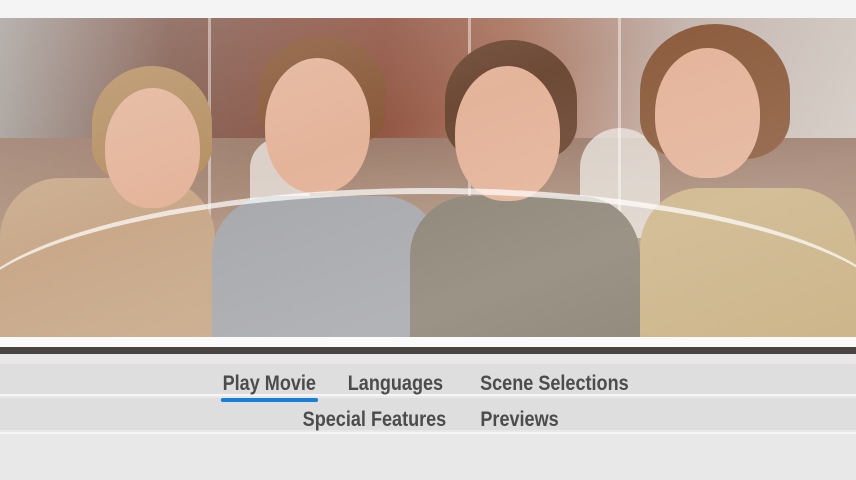 The image size is (856, 480). Describe the element at coordinates (374, 420) in the screenshot. I see `special-features-button: Special Features` at that location.